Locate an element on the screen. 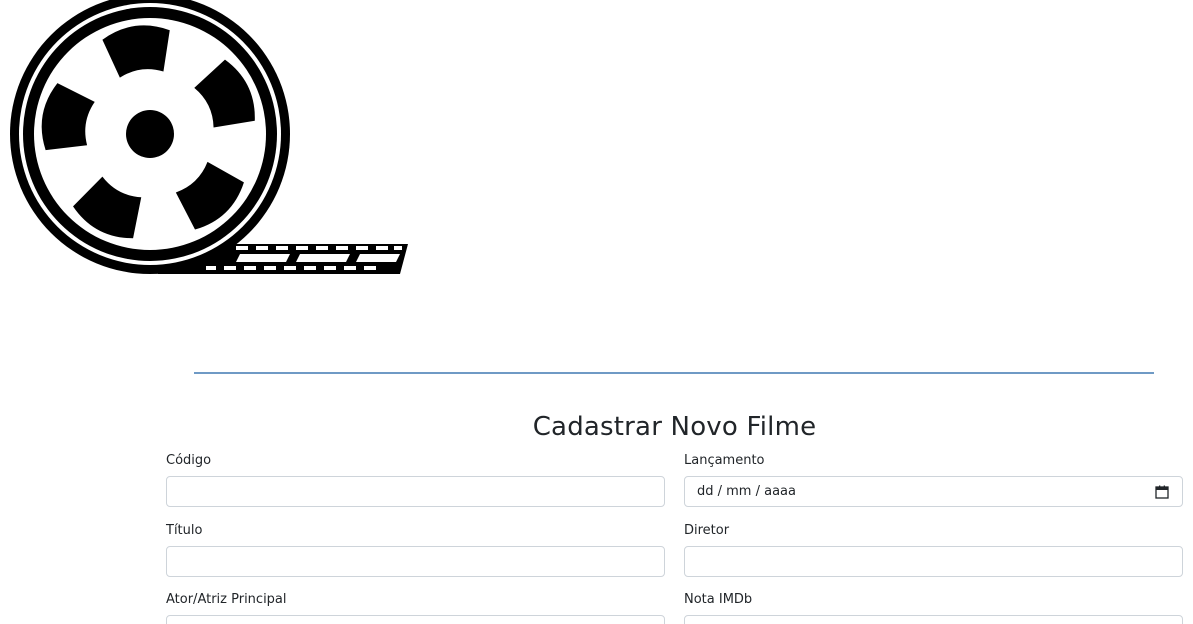  lancamento-field-group: Lançamento dd / mm / aaaa is located at coordinates (933, 479).